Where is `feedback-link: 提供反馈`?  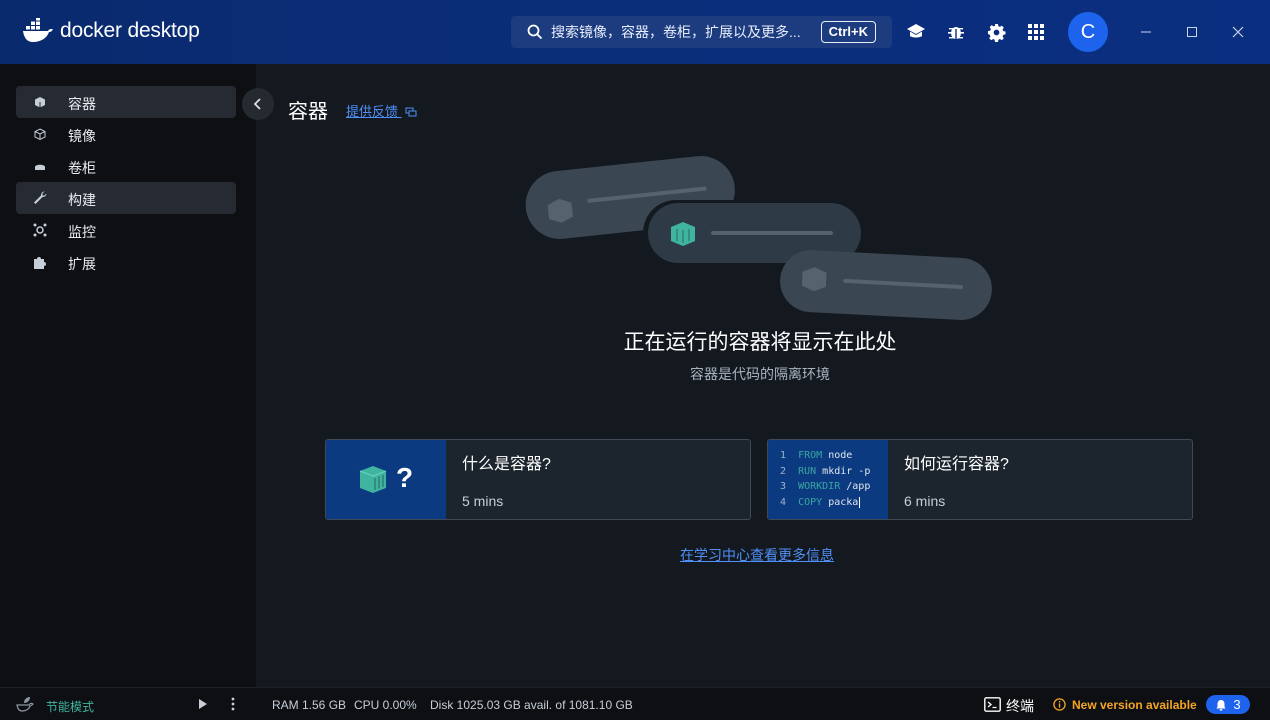
feedback-link: 提供反馈 is located at coordinates (381, 110).